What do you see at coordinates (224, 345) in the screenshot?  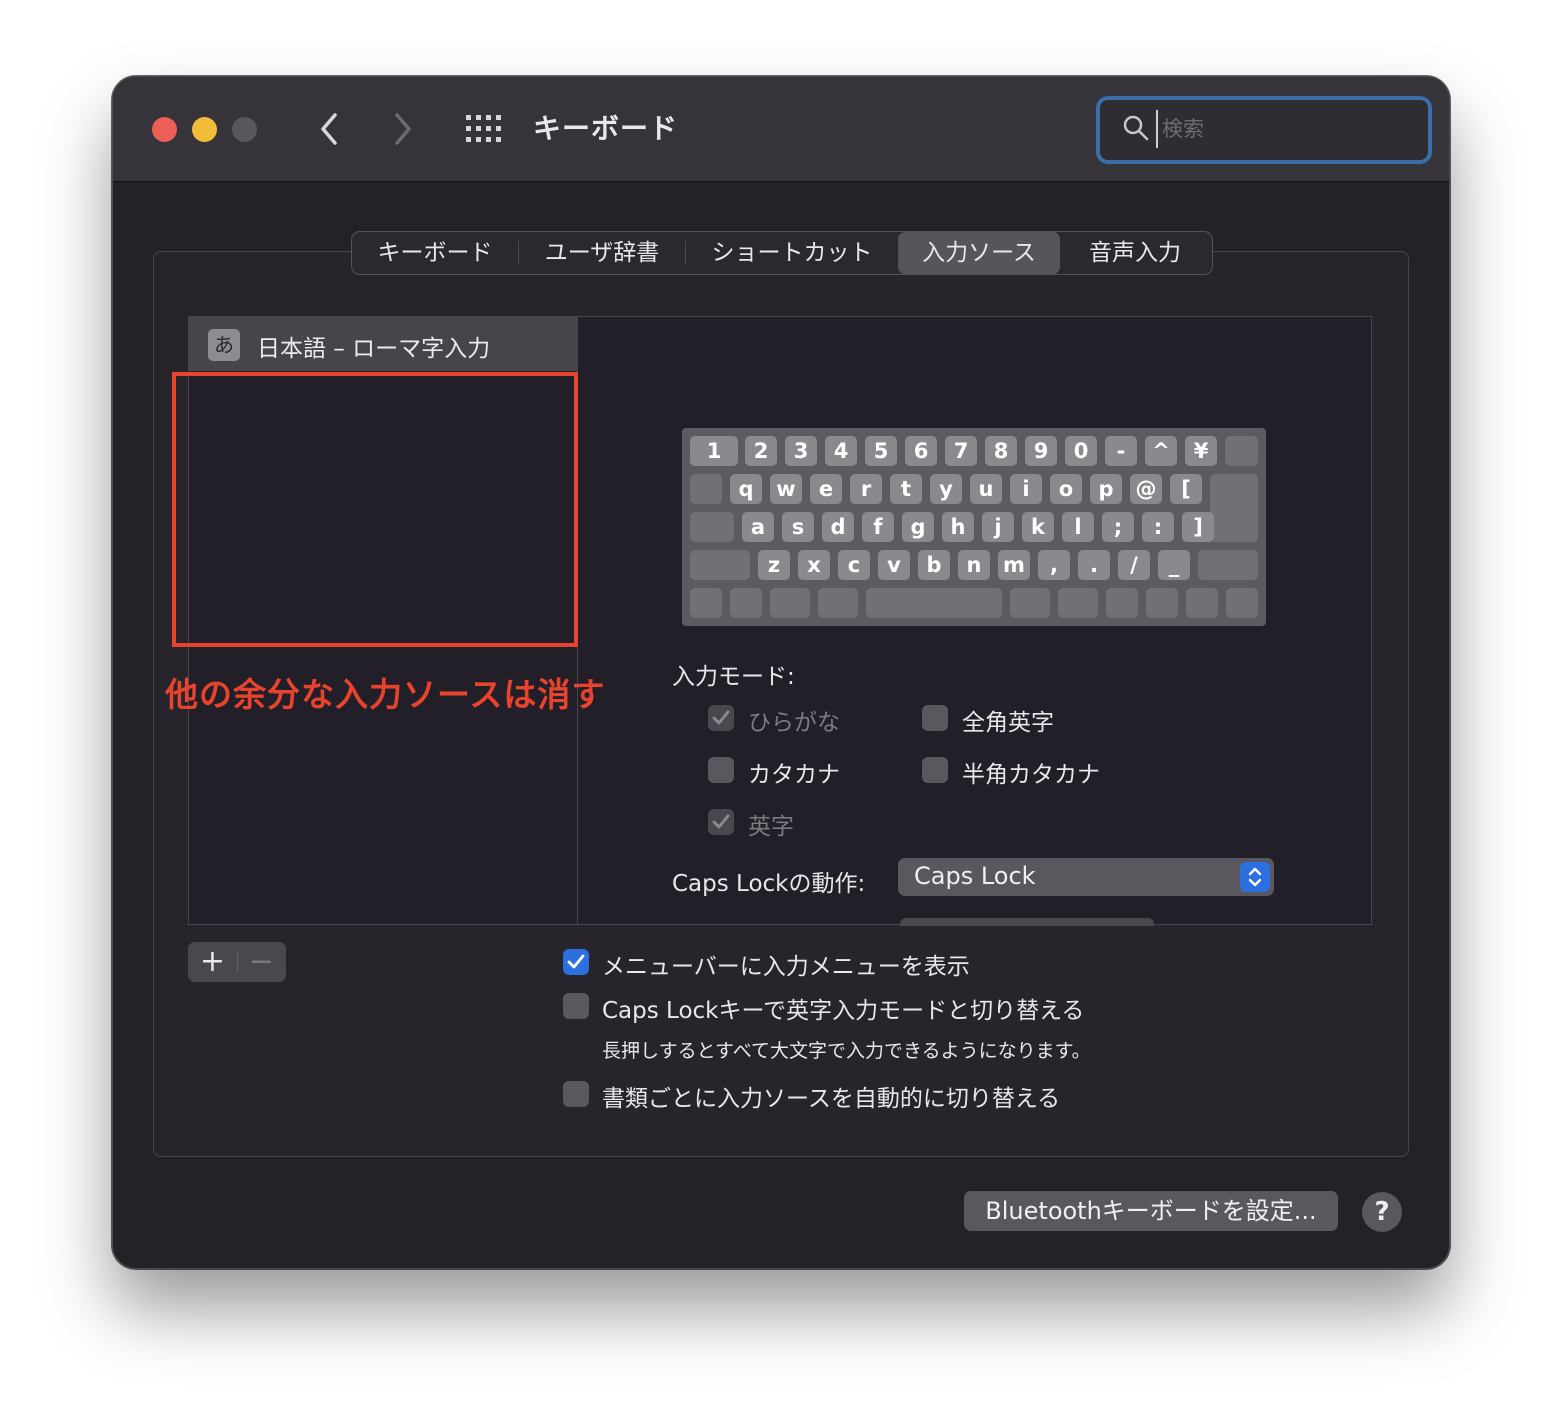 I see `hiragana-badge-icon: あ` at bounding box center [224, 345].